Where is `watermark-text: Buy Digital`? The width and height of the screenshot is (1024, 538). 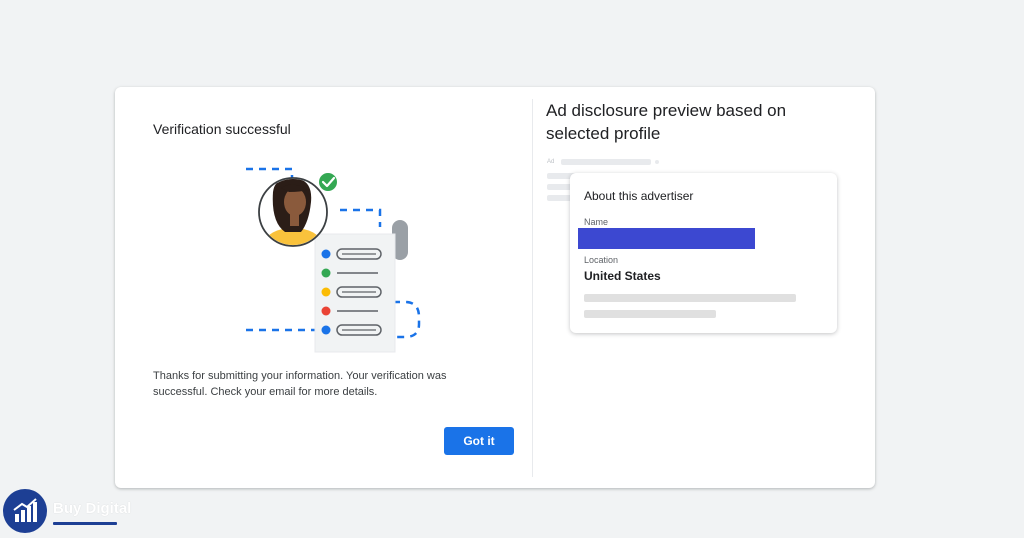 watermark-text: Buy Digital is located at coordinates (92, 508).